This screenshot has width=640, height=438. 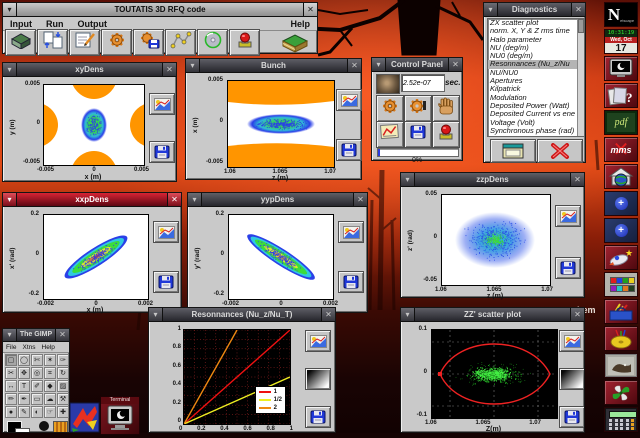 I want to click on gimp-tool-blend: ▨, so click(x=63, y=386).